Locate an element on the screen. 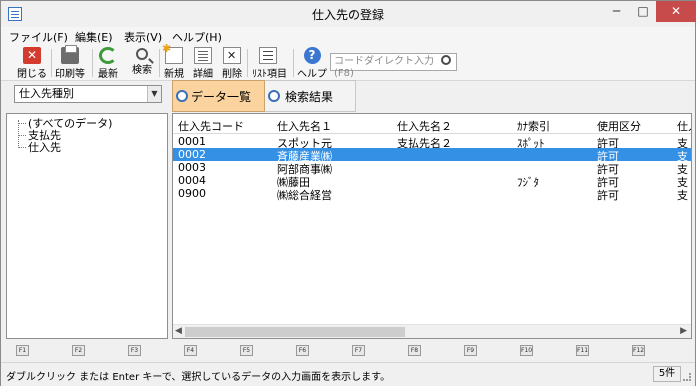  grid-header: 仕入先コード 仕入先名１ 仕入先名２ ｶﾅ索引 使用区分 仕入 is located at coordinates (432, 124).